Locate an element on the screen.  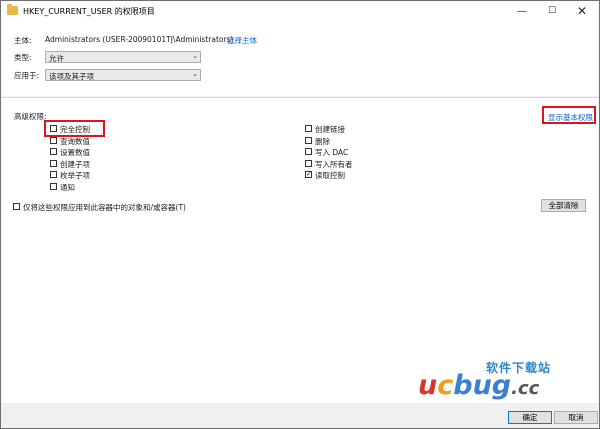
maximize-button: ☐ is located at coordinates (552, 12).